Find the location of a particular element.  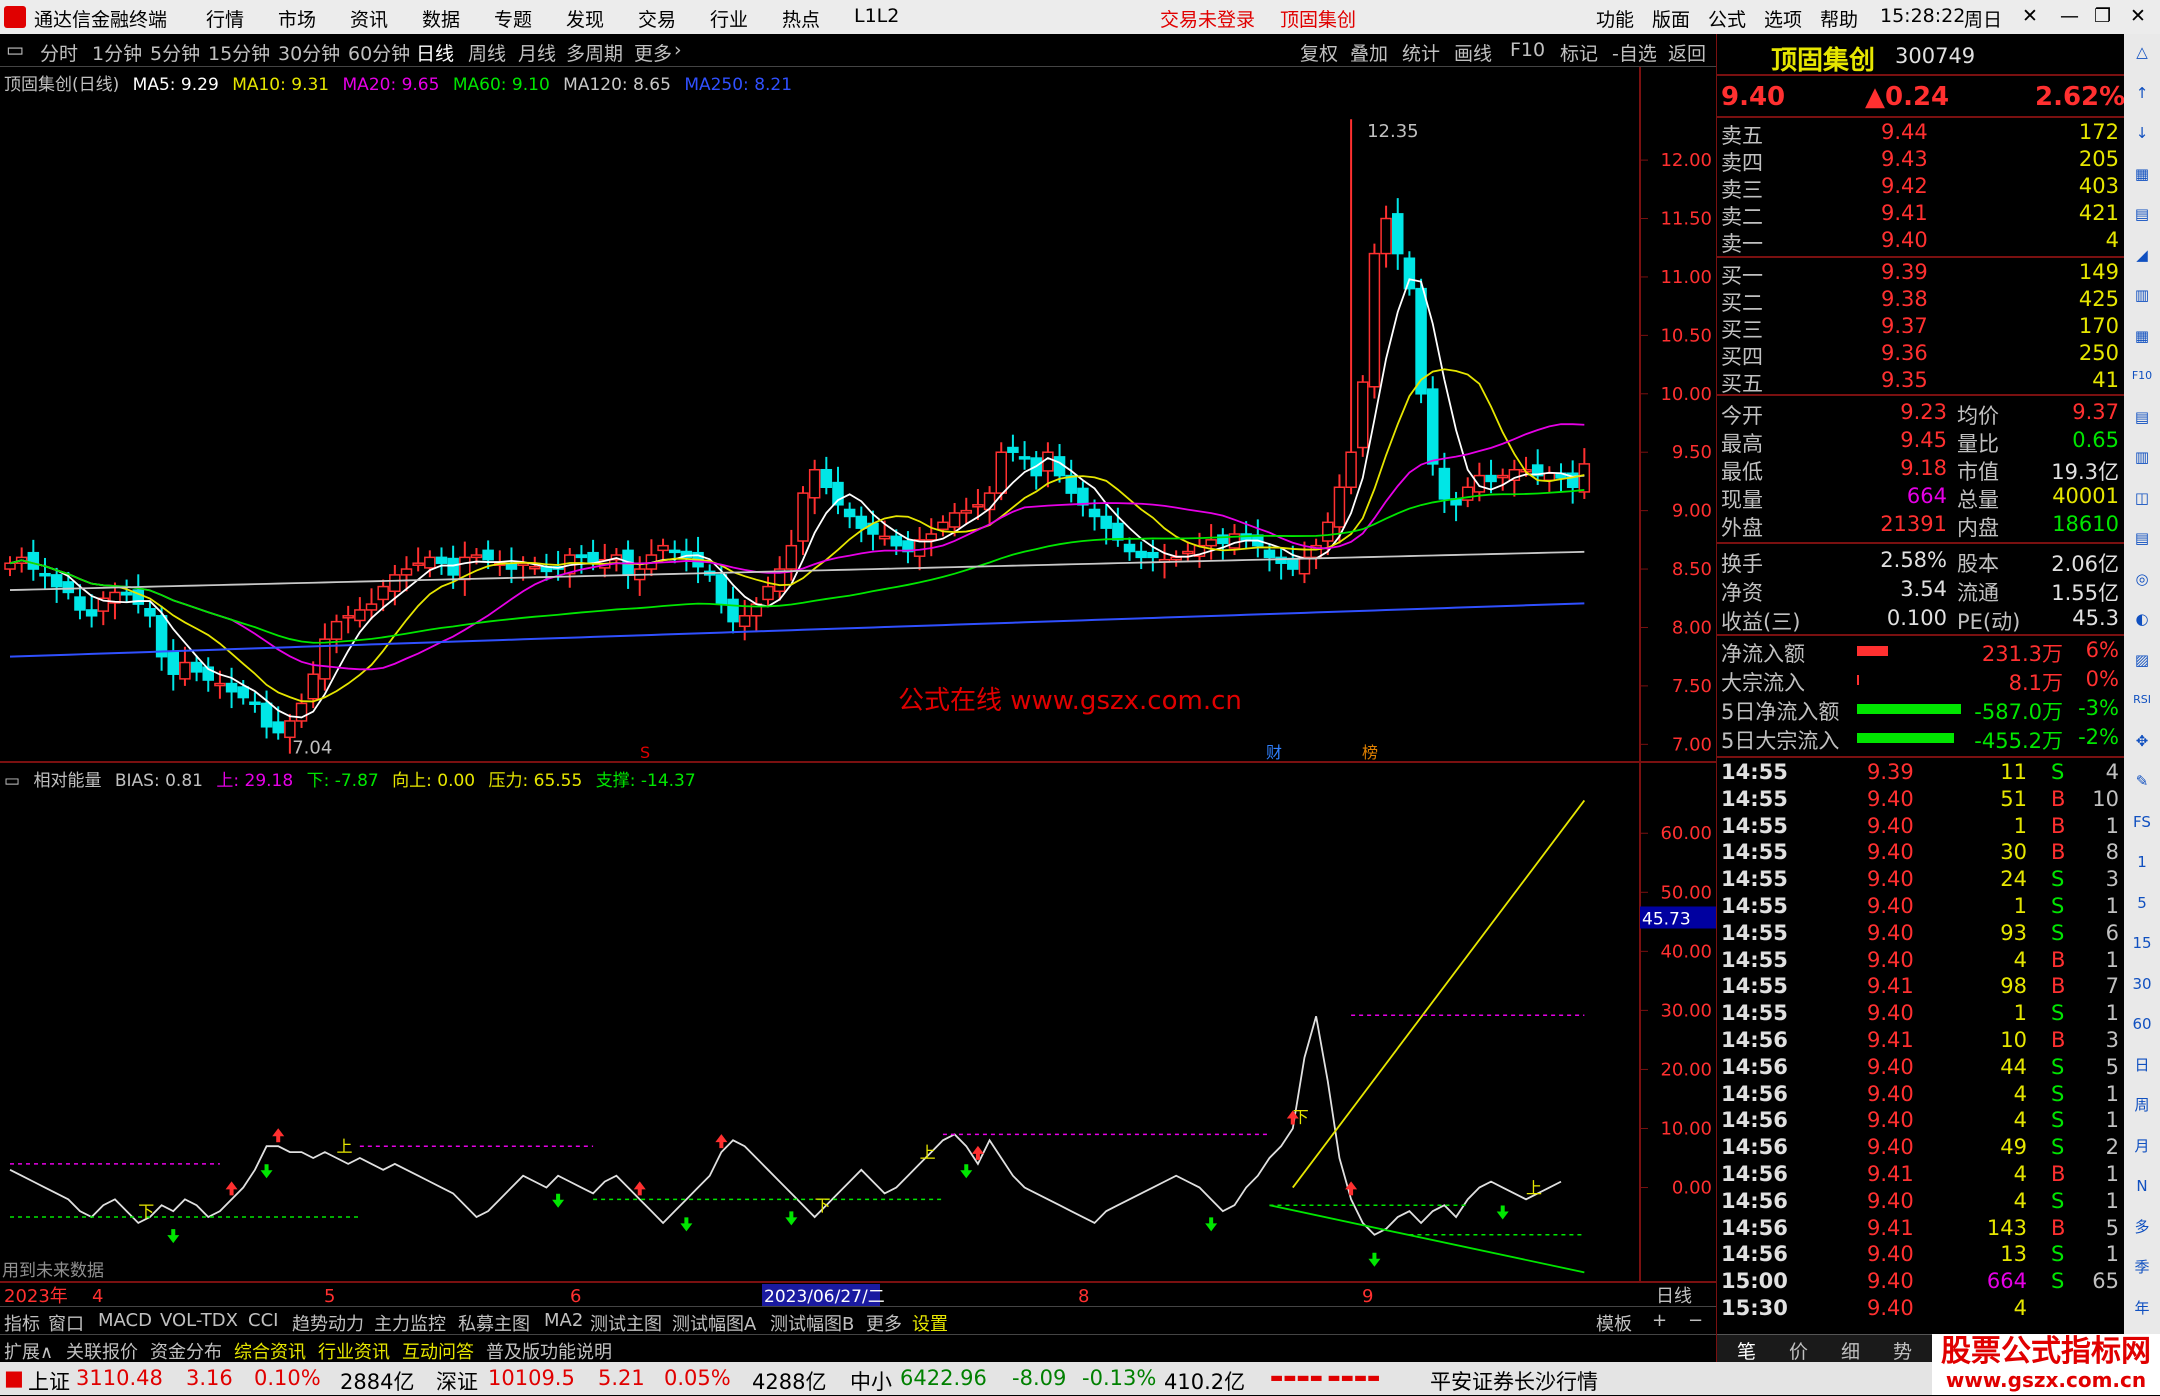

indicator-tab: 私募主图 is located at coordinates (494, 1323).